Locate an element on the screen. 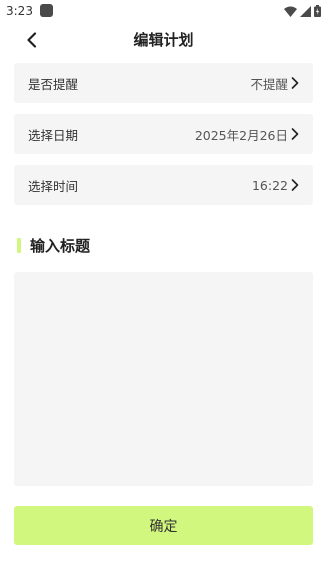 The image size is (327, 581). reminder-label: 是否提醒 is located at coordinates (53, 84).